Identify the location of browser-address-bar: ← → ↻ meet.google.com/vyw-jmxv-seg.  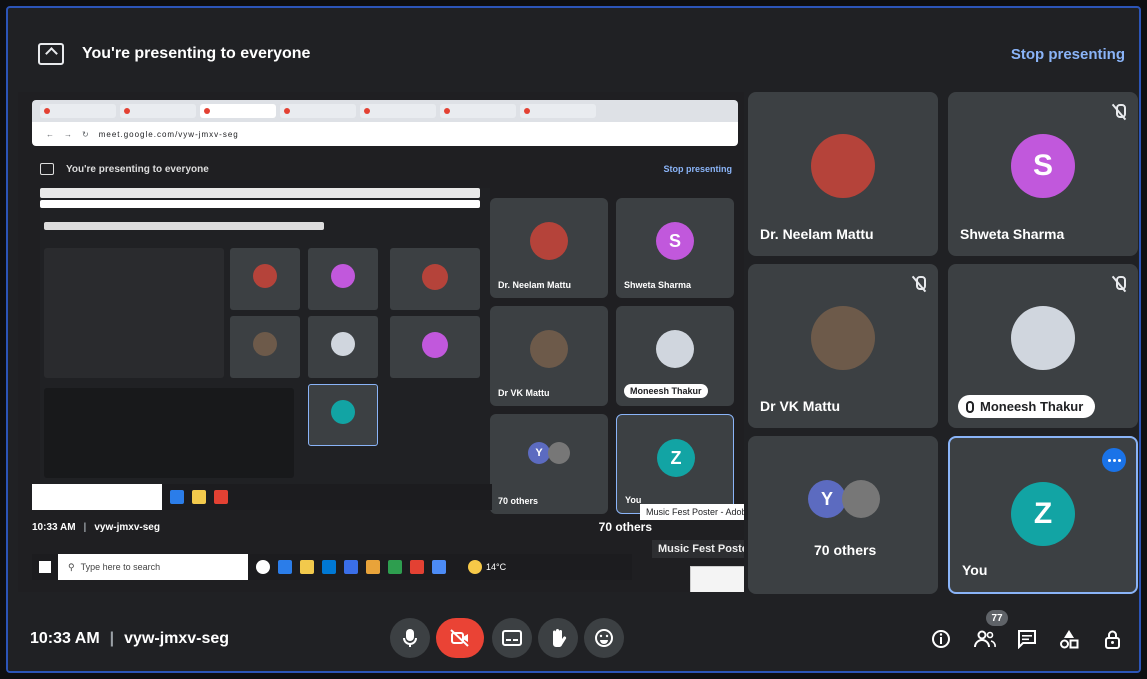
(385, 134).